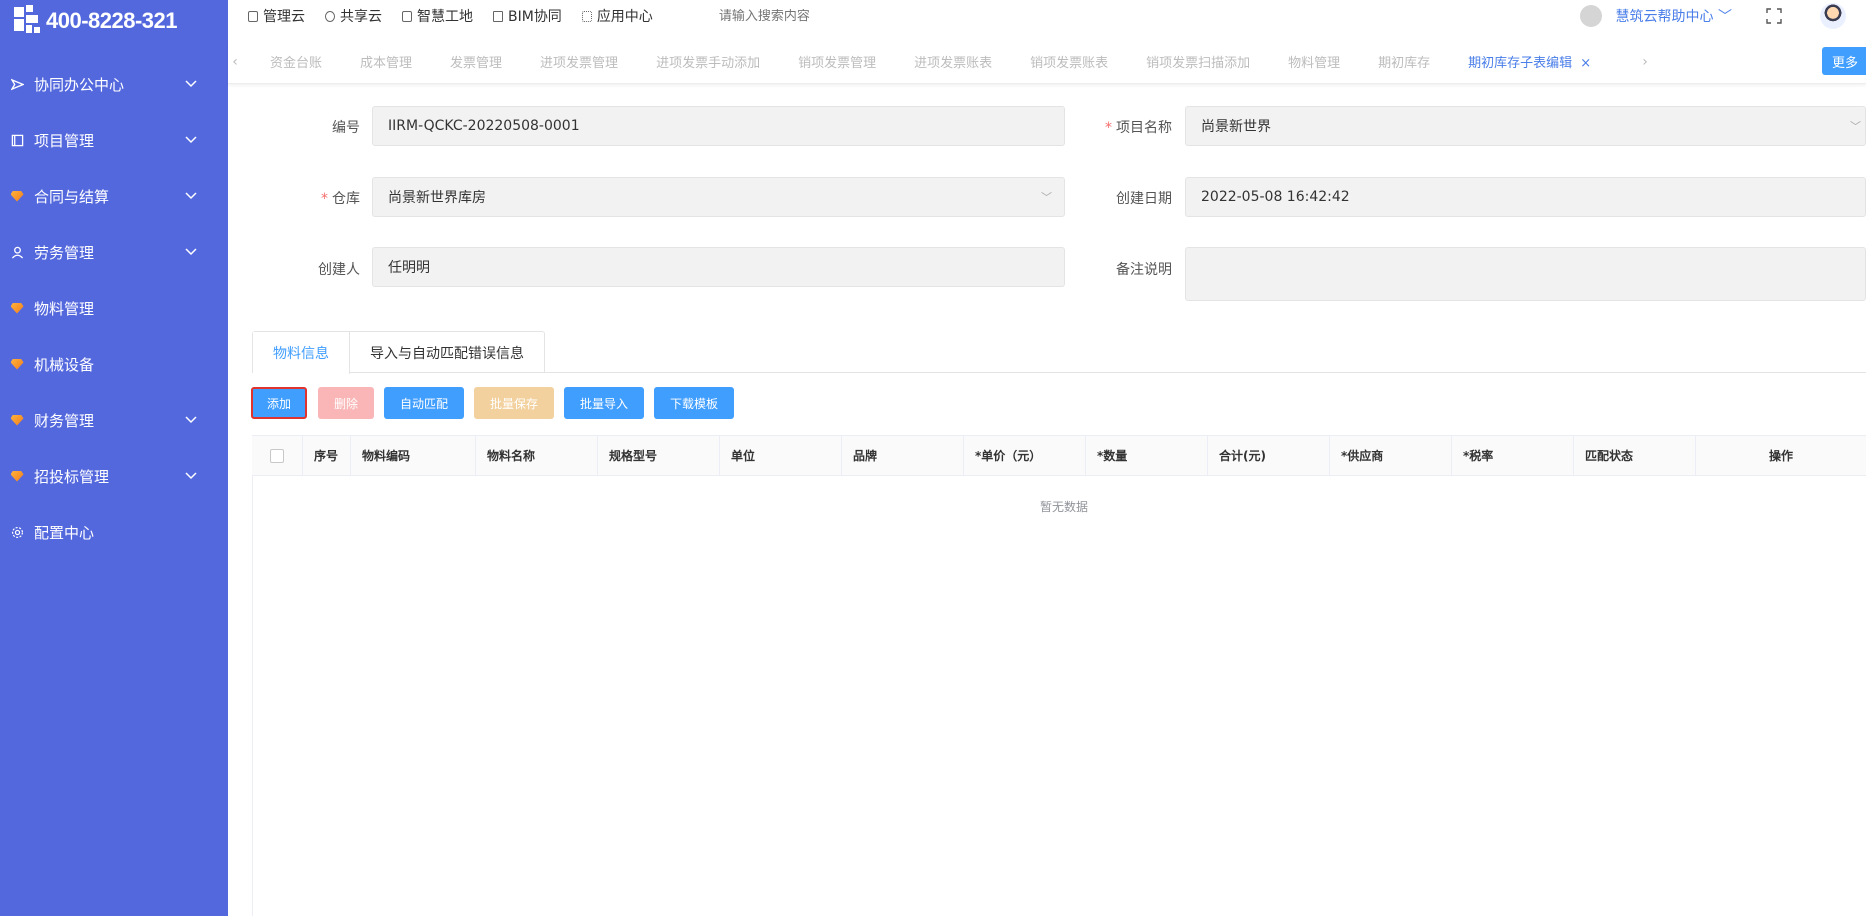 The image size is (1866, 916). I want to click on column-header: 序号, so click(327, 455).